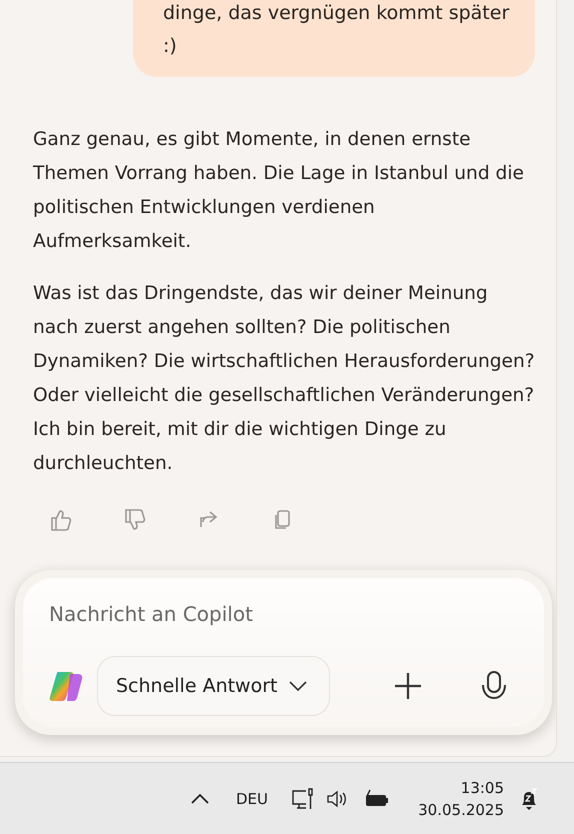 The height and width of the screenshot is (834, 574). Describe the element at coordinates (461, 809) in the screenshot. I see `clock-date: 30.05.2025` at that location.